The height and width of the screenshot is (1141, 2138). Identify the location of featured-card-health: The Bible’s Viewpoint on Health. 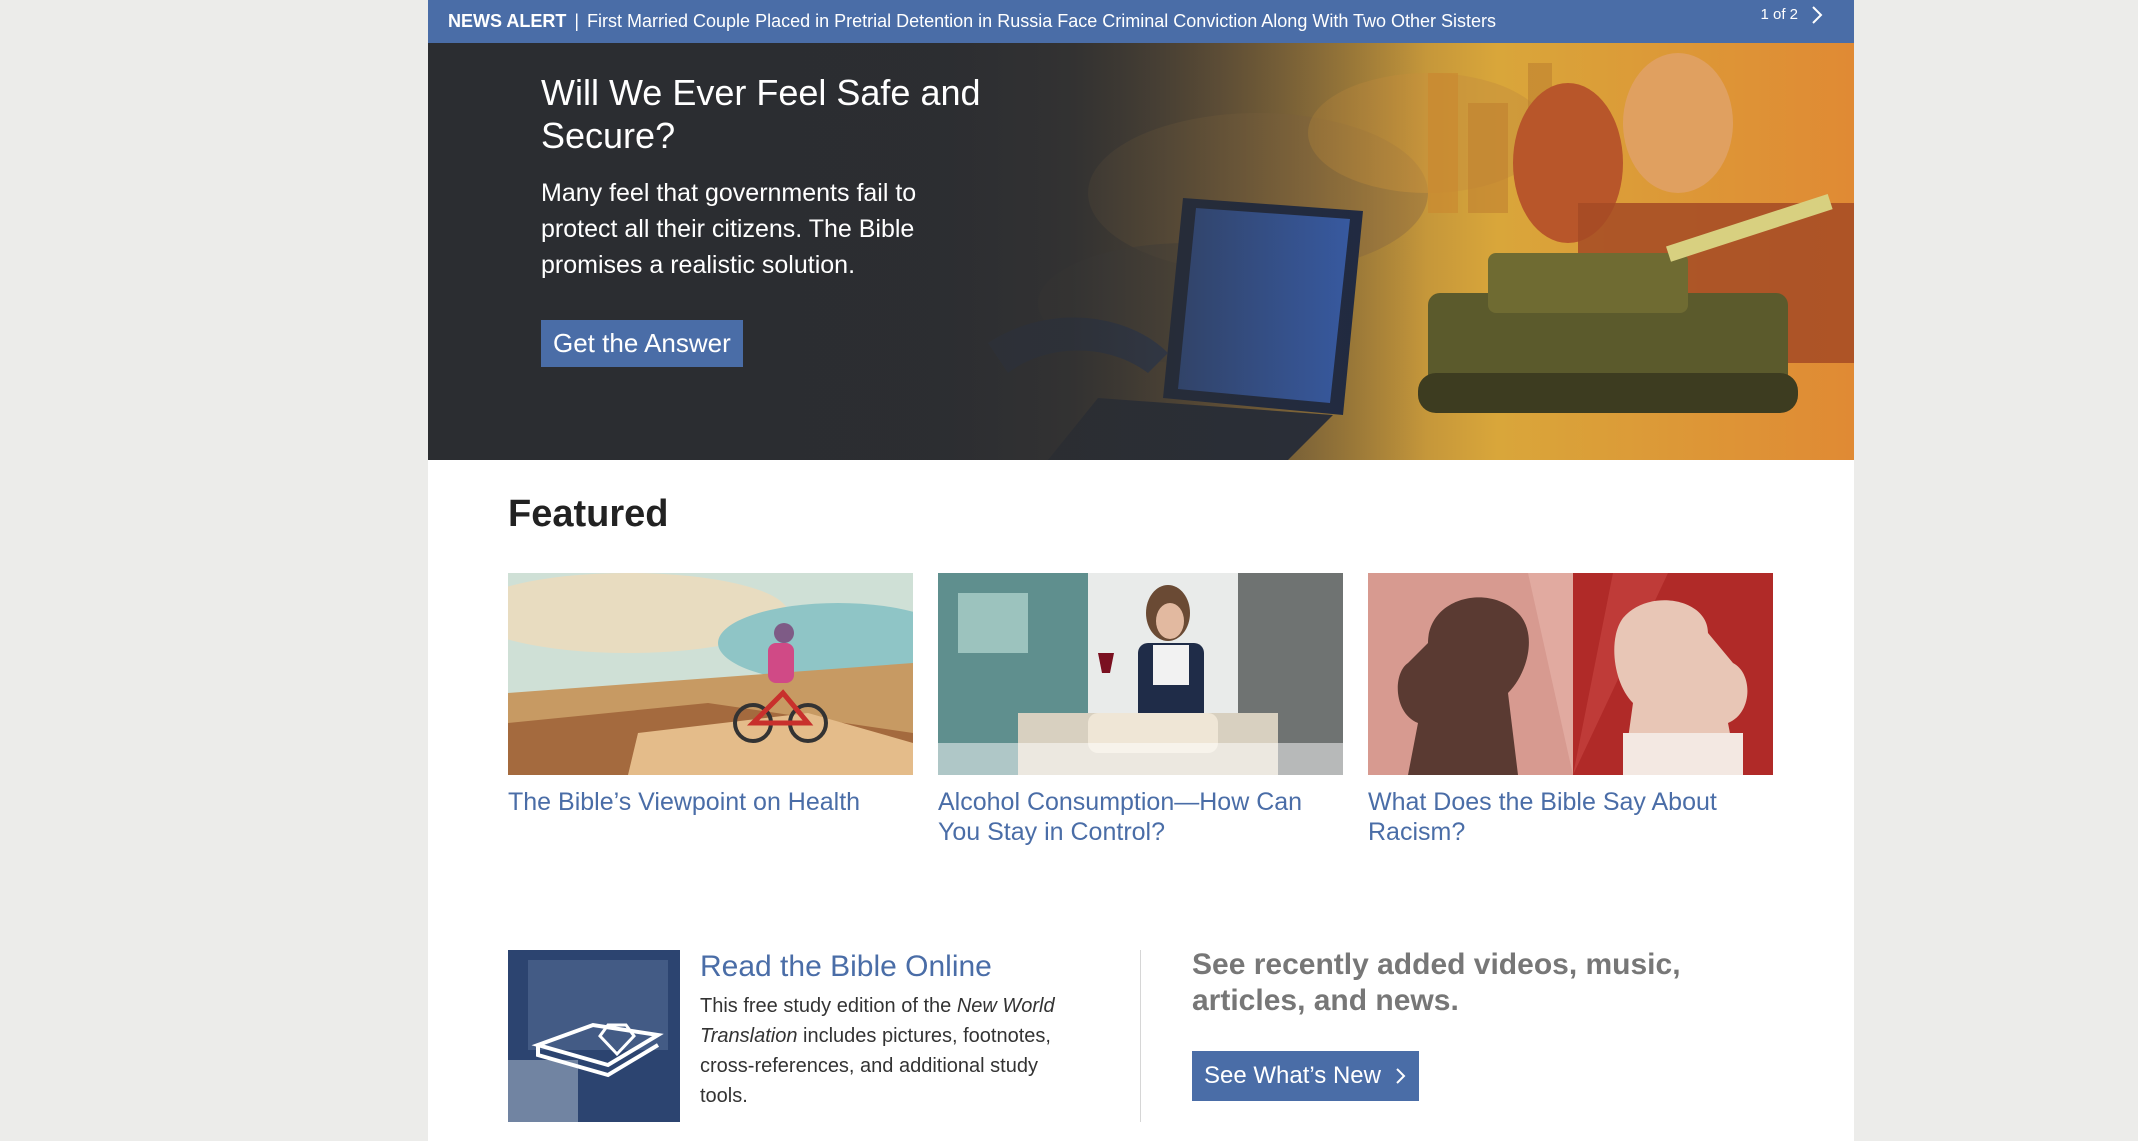
(710, 695).